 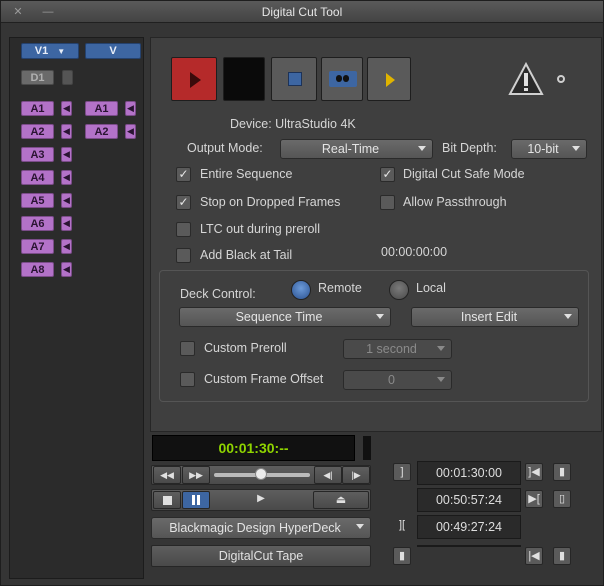 What do you see at coordinates (101, 131) in the screenshot?
I see `record-track-2: A2` at bounding box center [101, 131].